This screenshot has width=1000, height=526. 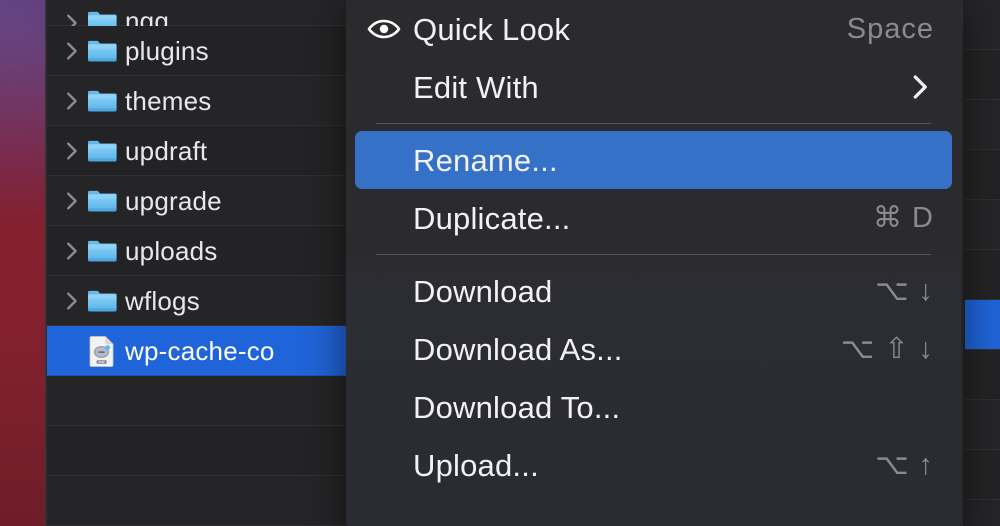 I want to click on shortcut-glyph: ⌘, so click(x=888, y=217).